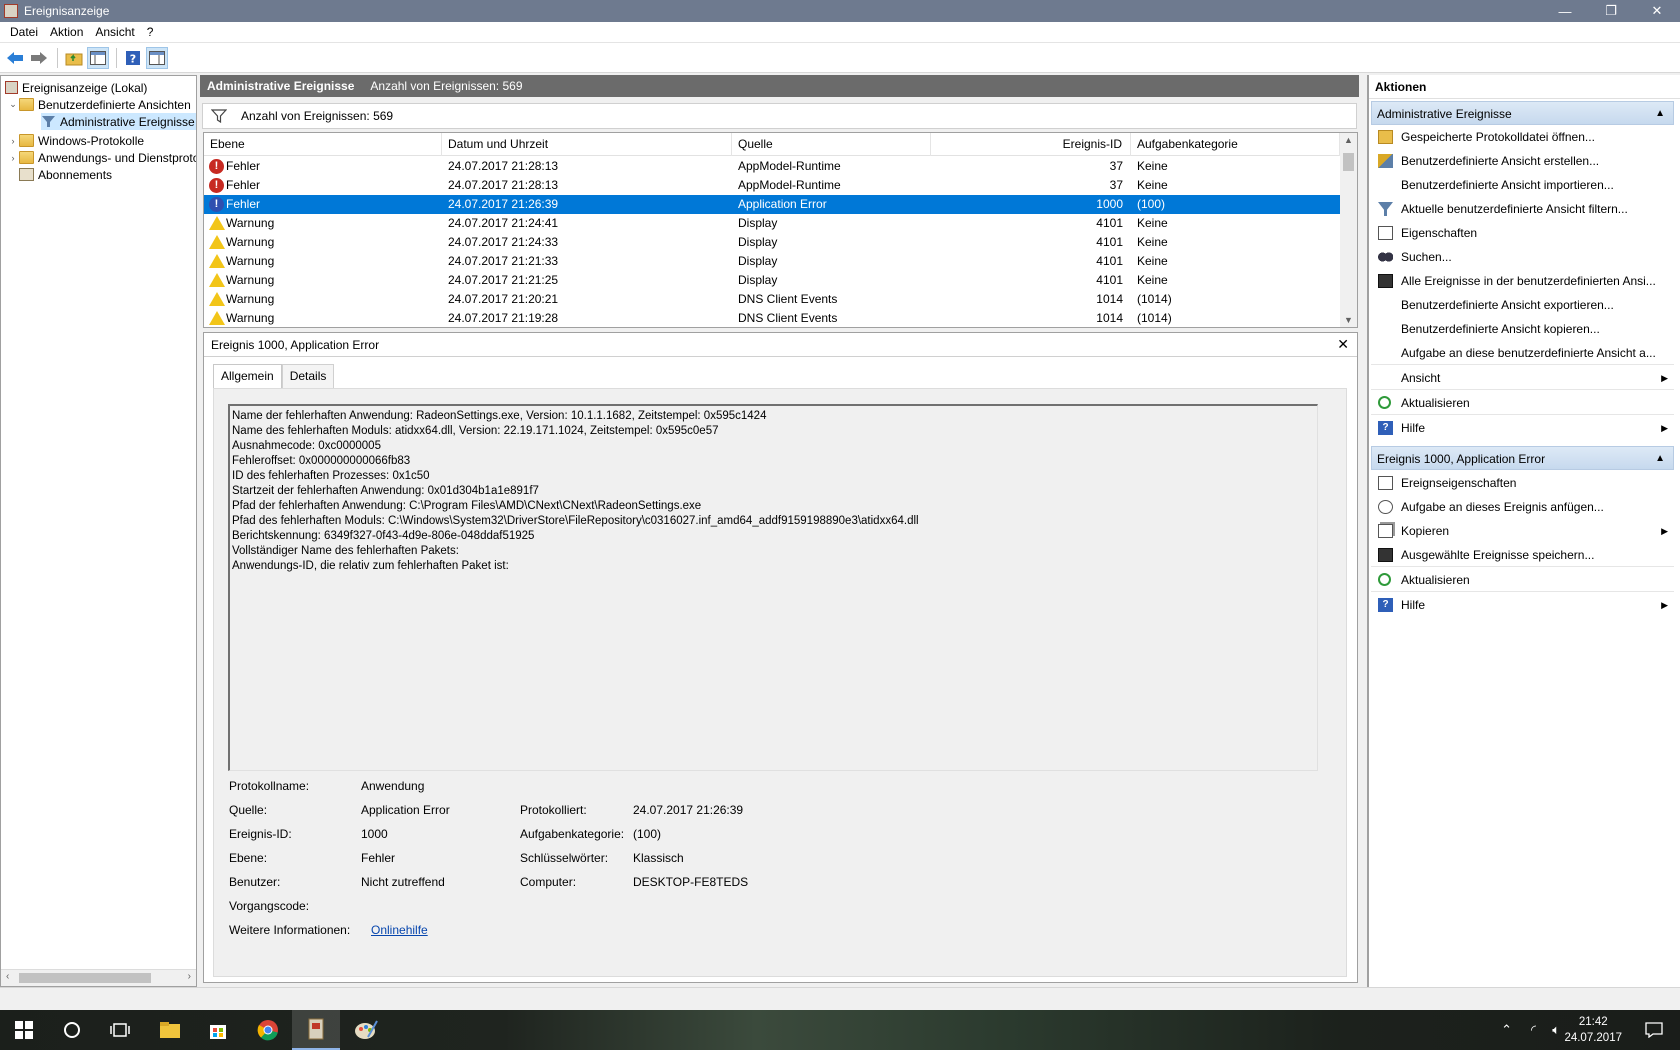  What do you see at coordinates (15, 58) in the screenshot?
I see `back-arrow-icon` at bounding box center [15, 58].